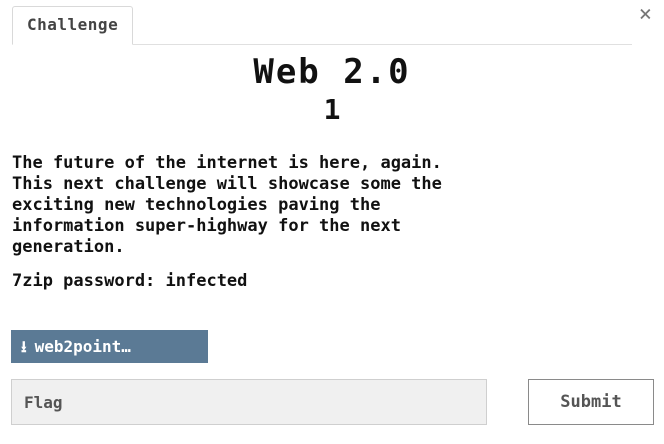 The image size is (664, 444). Describe the element at coordinates (130, 281) in the screenshot. I see `password-hint: 7zip password: infected` at that location.